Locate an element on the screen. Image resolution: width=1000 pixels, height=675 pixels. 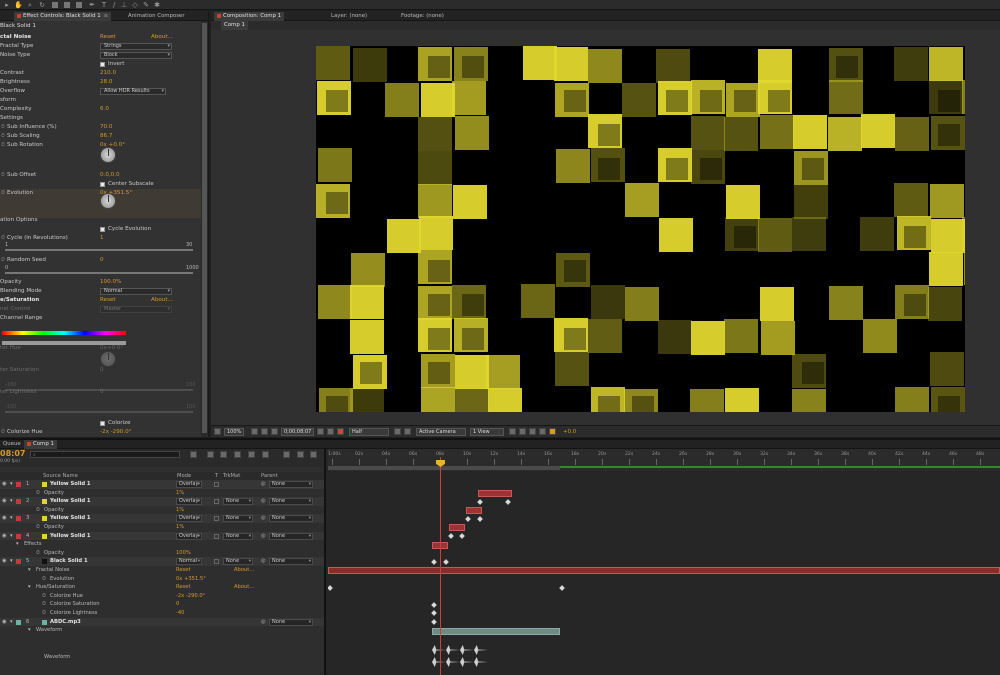
trkmat-dropdown: None is located at coordinates (238, 536).